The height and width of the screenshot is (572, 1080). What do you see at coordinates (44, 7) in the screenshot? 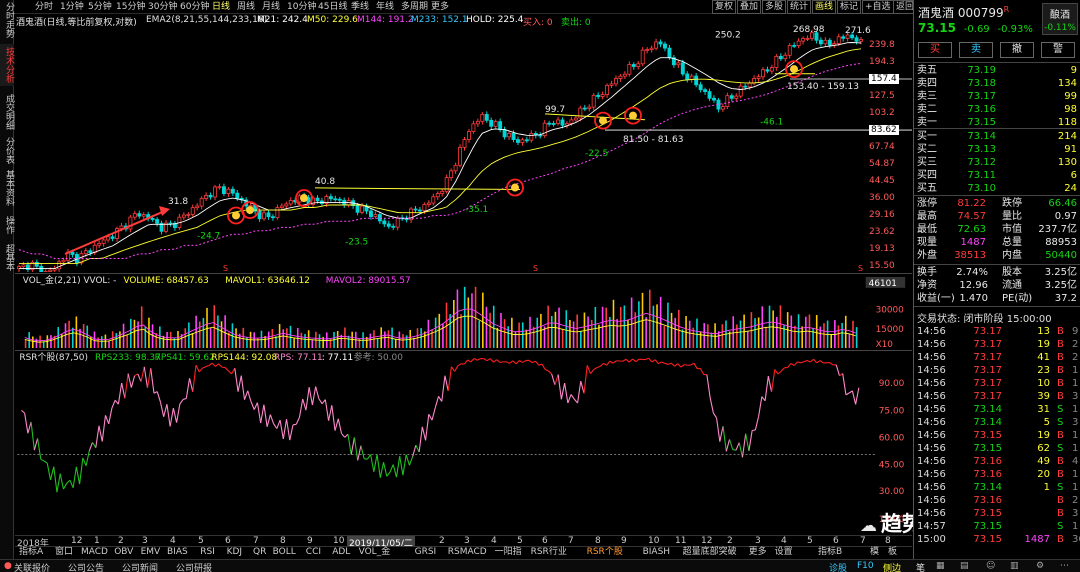
I see `period-tab: 分时` at bounding box center [44, 7].